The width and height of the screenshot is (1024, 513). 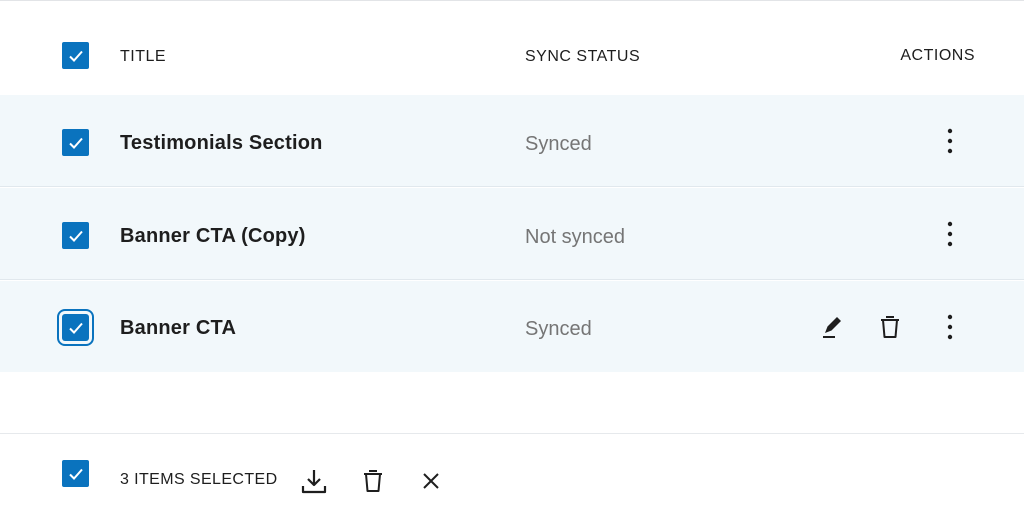 I want to click on delete-button, so click(x=890, y=327).